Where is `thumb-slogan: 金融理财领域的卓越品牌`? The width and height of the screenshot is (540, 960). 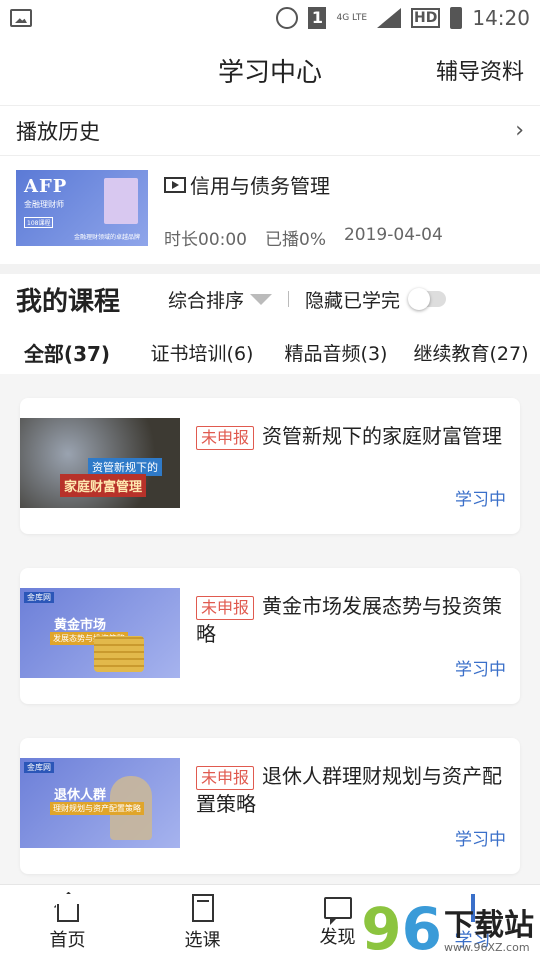
thumb-slogan: 金融理财领域的卓越品牌 is located at coordinates (106, 237).